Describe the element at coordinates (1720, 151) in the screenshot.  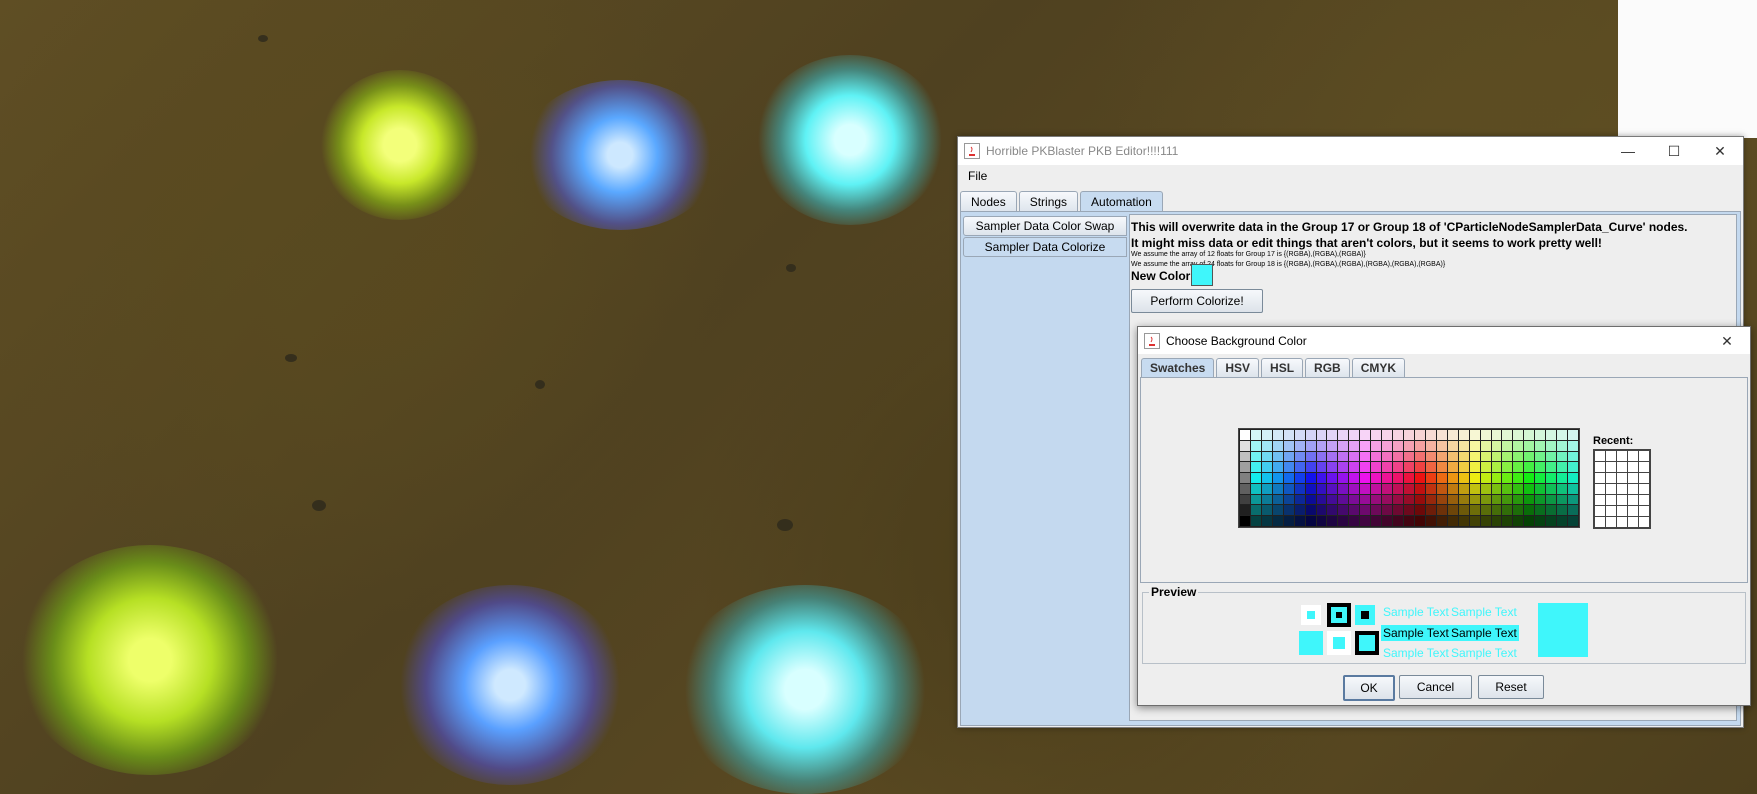
I see `close-icon: ✕` at that location.